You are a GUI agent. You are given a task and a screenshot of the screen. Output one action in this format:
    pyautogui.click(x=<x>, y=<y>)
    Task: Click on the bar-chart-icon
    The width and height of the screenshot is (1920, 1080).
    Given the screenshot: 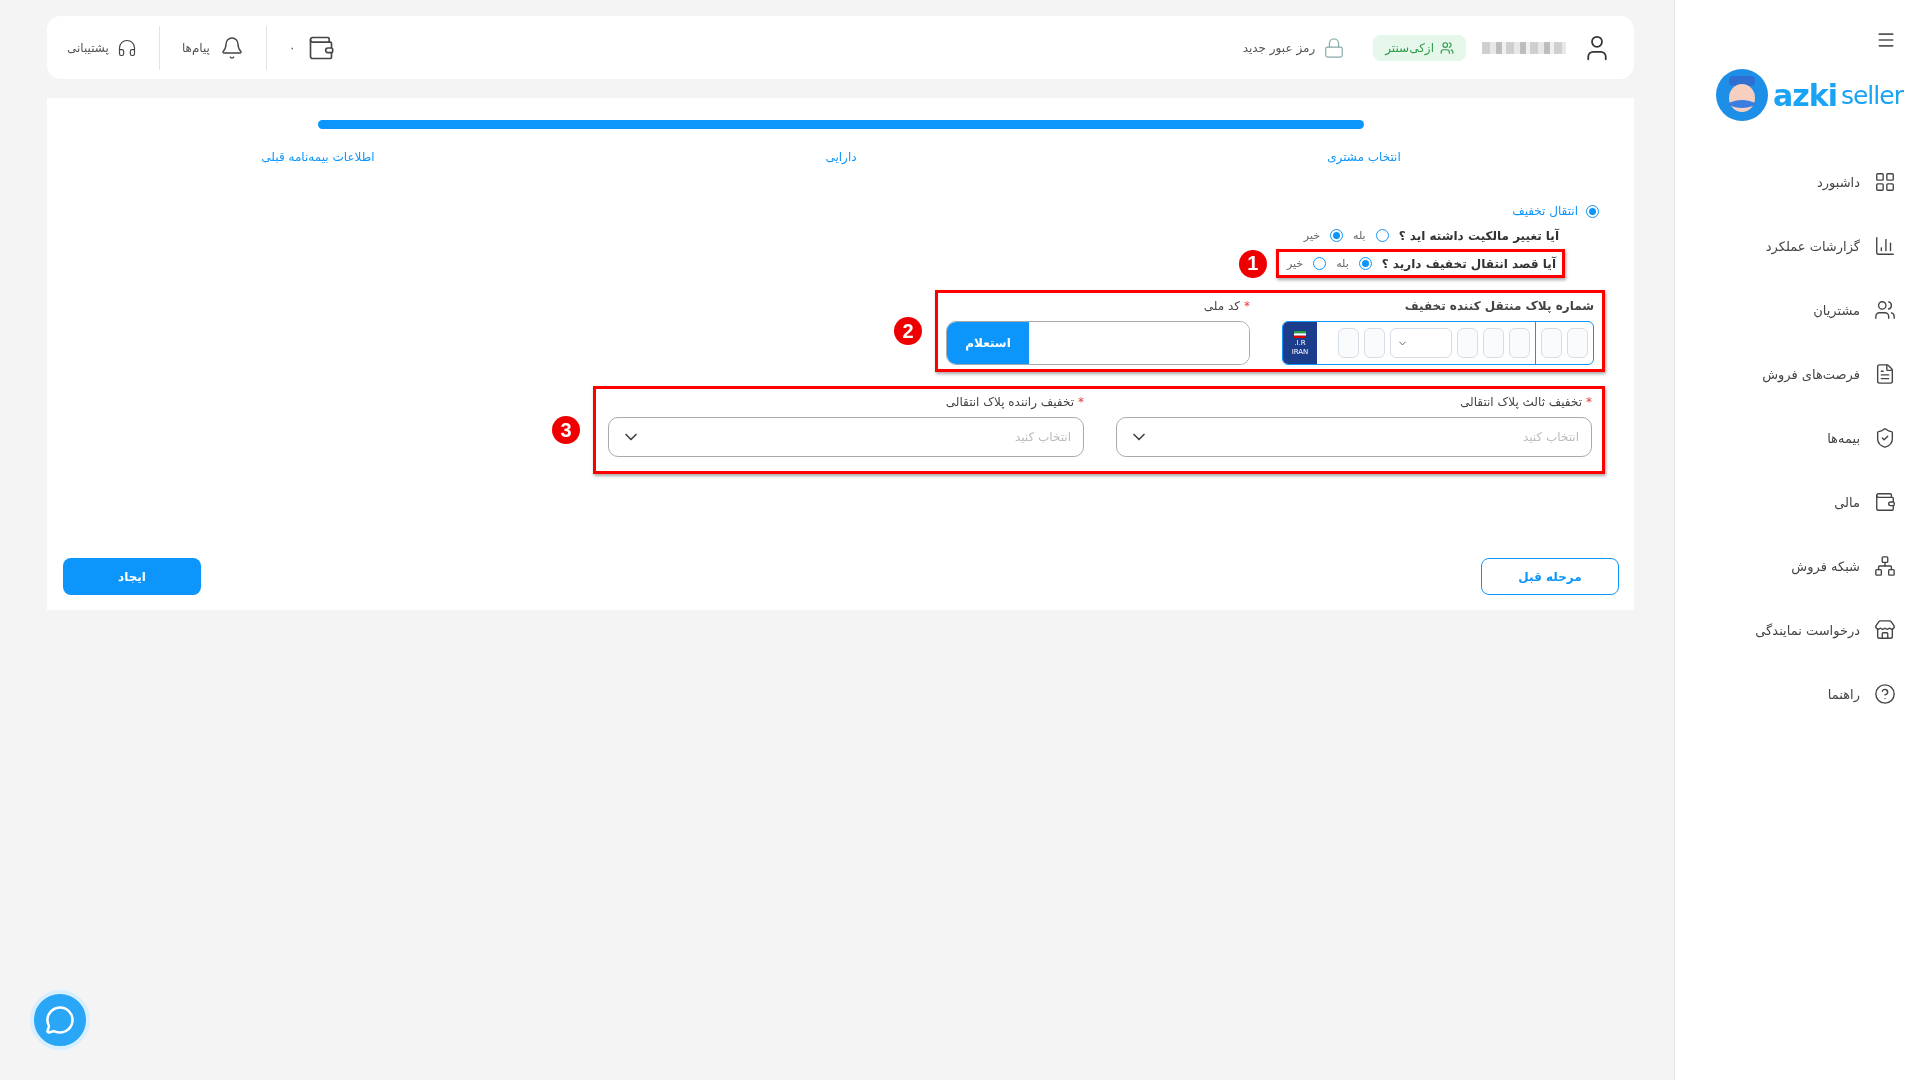 What is the action you would take?
    pyautogui.click(x=1885, y=246)
    